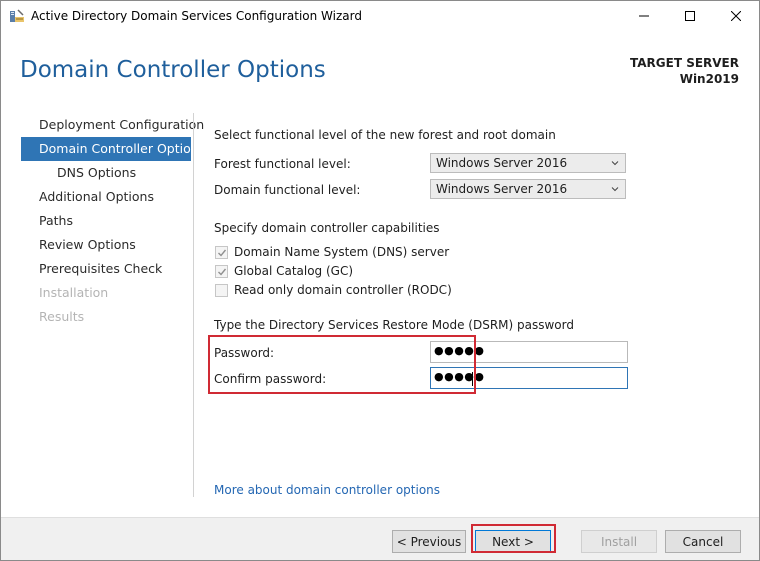  Describe the element at coordinates (193, 305) in the screenshot. I see `nav-divider` at that location.